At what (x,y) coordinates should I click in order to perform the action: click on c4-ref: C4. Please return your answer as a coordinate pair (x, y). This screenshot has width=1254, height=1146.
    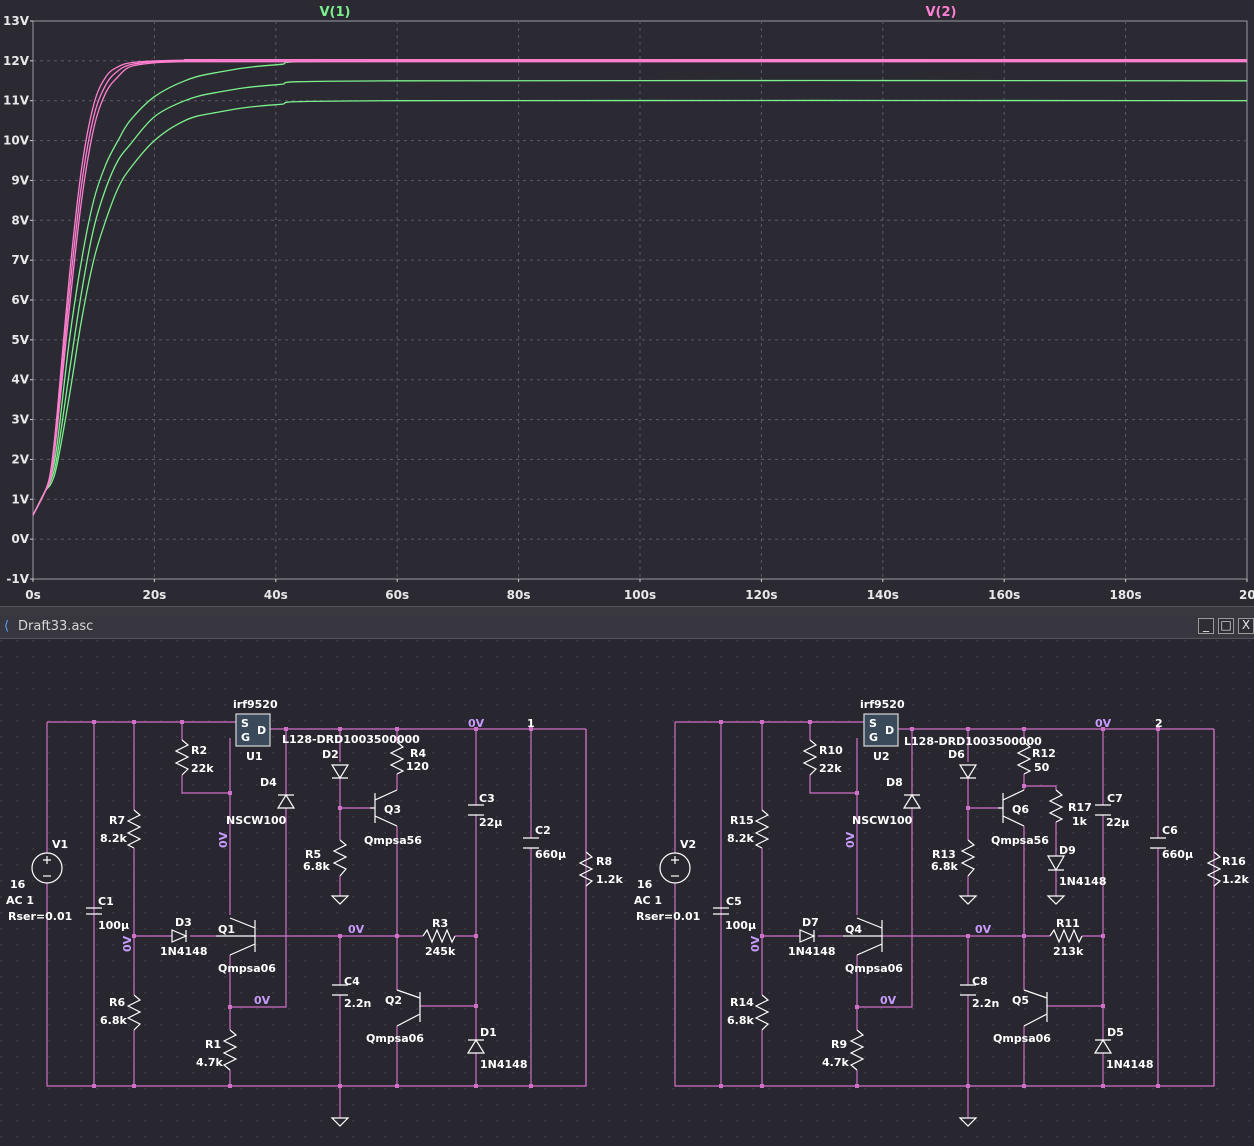
    Looking at the image, I should click on (352, 981).